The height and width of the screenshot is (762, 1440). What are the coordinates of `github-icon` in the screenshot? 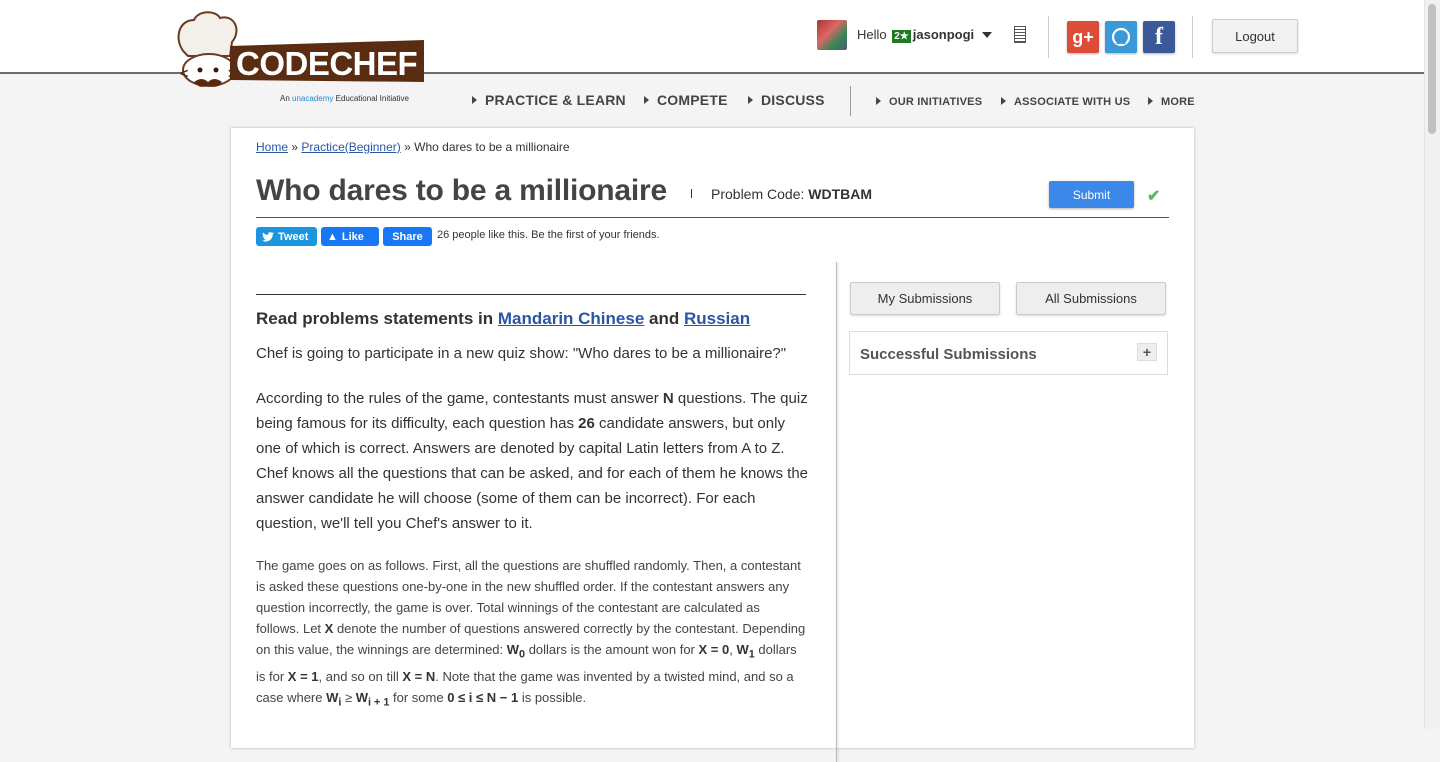 It's located at (1121, 37).